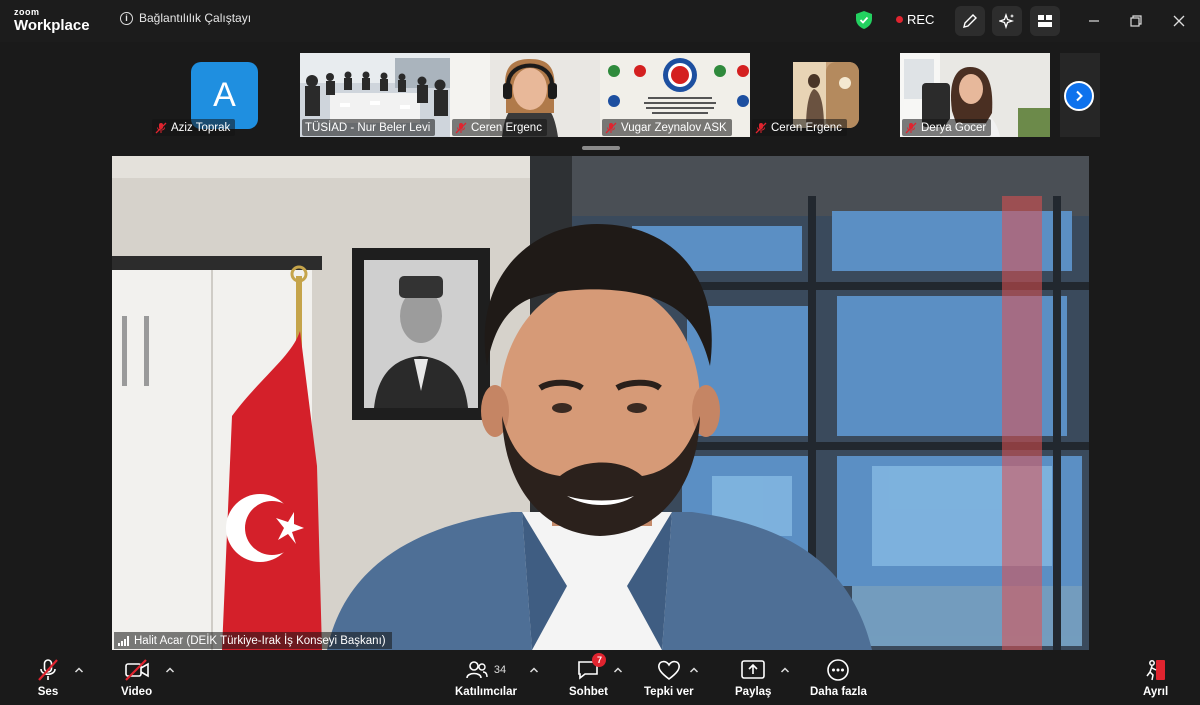  I want to click on participants-options-caret, so click(534, 670).